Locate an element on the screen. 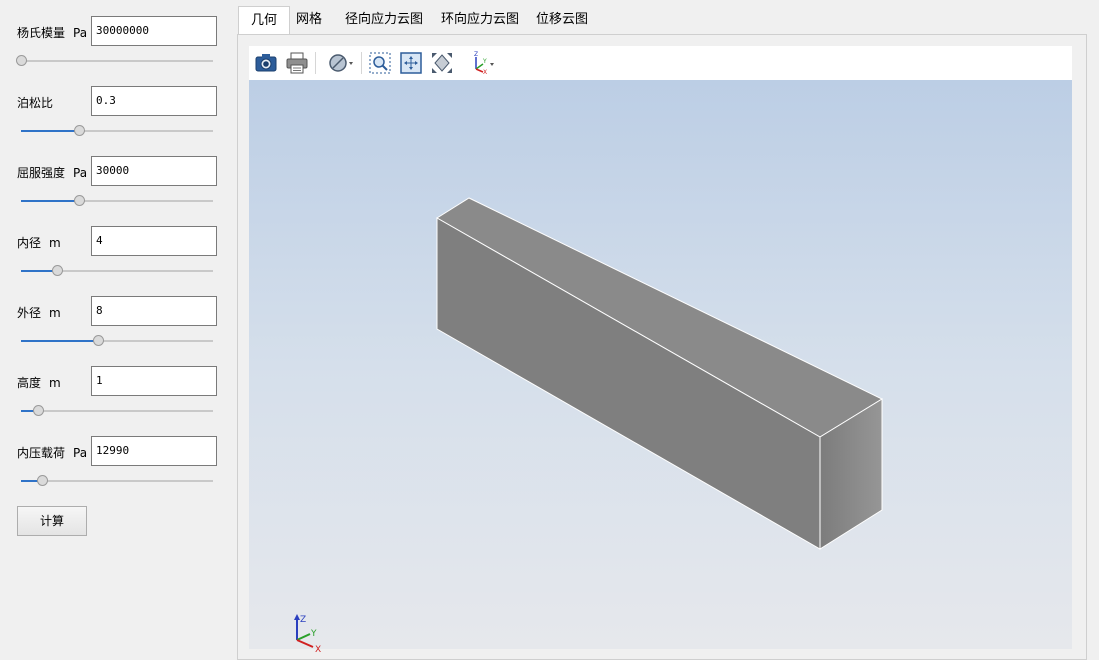  tab-mesh: 网格 is located at coordinates (309, 20).